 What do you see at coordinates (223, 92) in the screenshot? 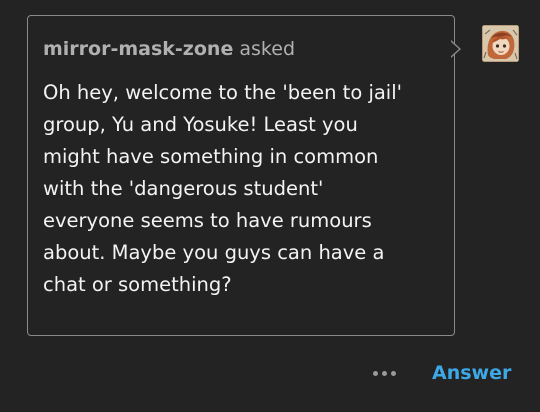
I see `question-line: Oh hey, welcome to the 'been to jail'` at bounding box center [223, 92].